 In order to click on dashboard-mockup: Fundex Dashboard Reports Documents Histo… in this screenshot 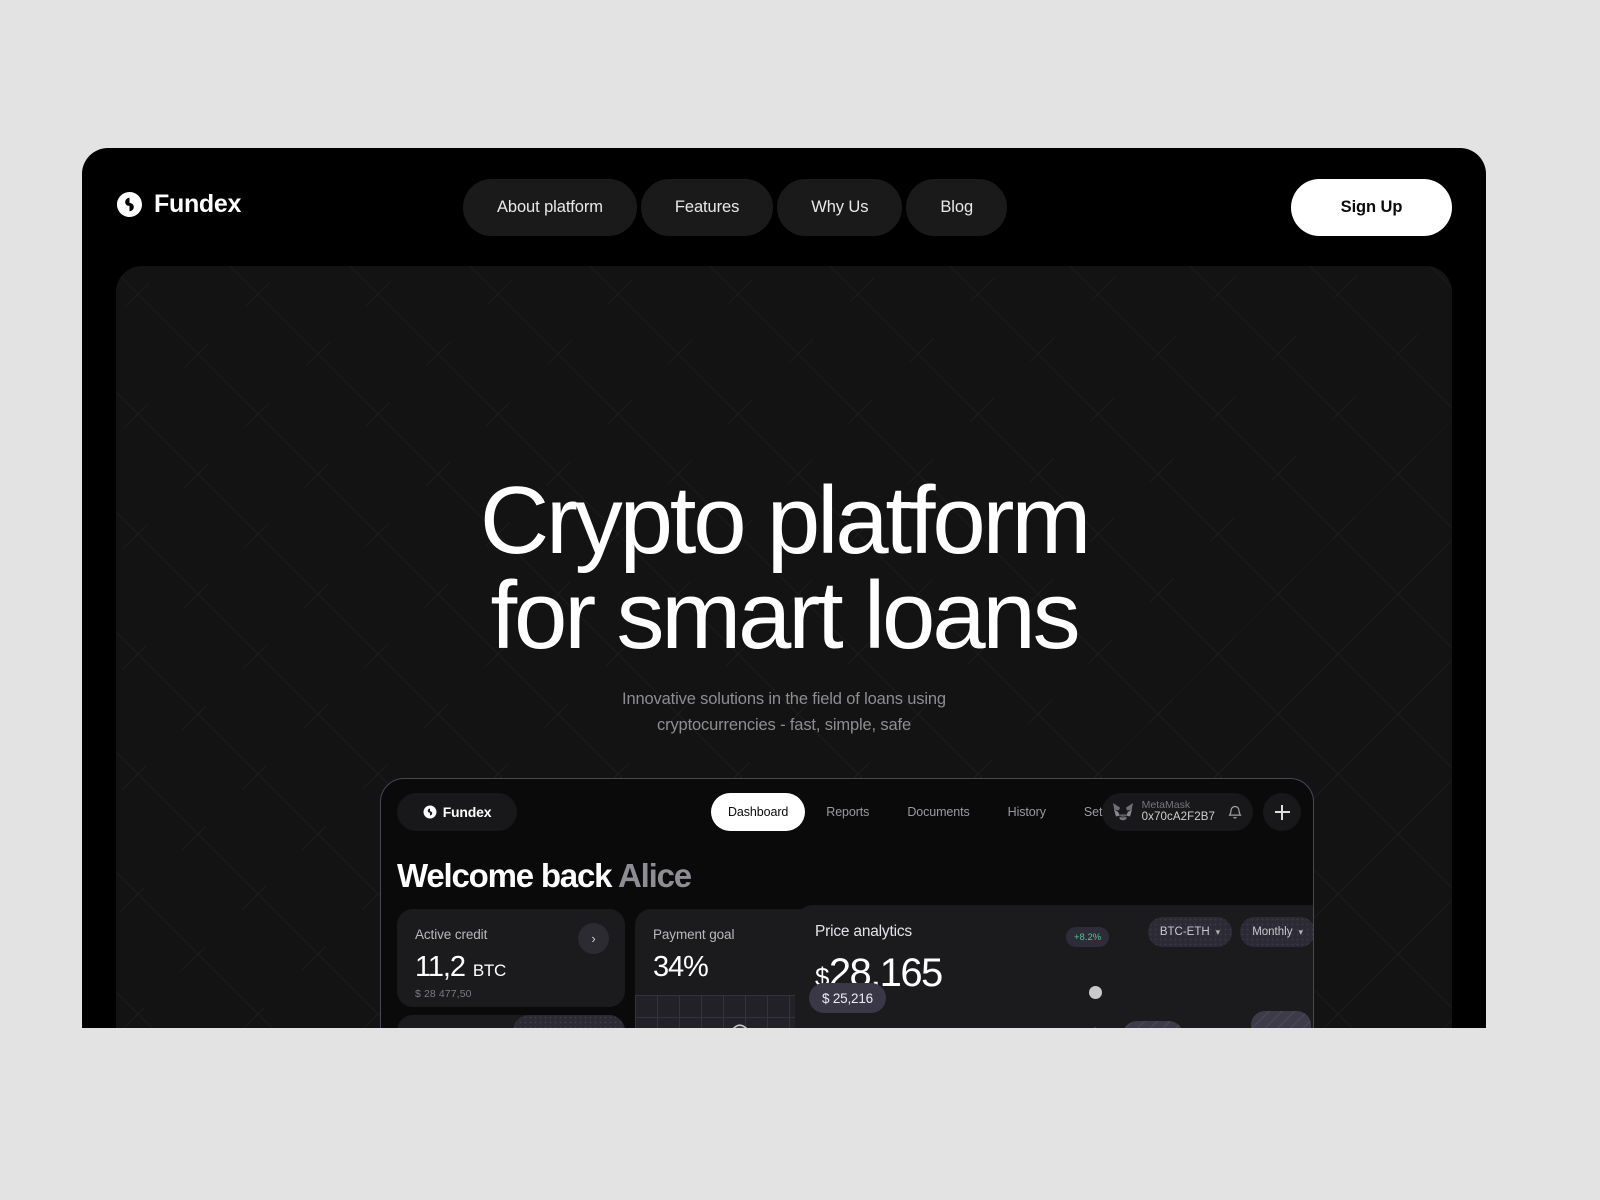, I will do `click(847, 903)`.